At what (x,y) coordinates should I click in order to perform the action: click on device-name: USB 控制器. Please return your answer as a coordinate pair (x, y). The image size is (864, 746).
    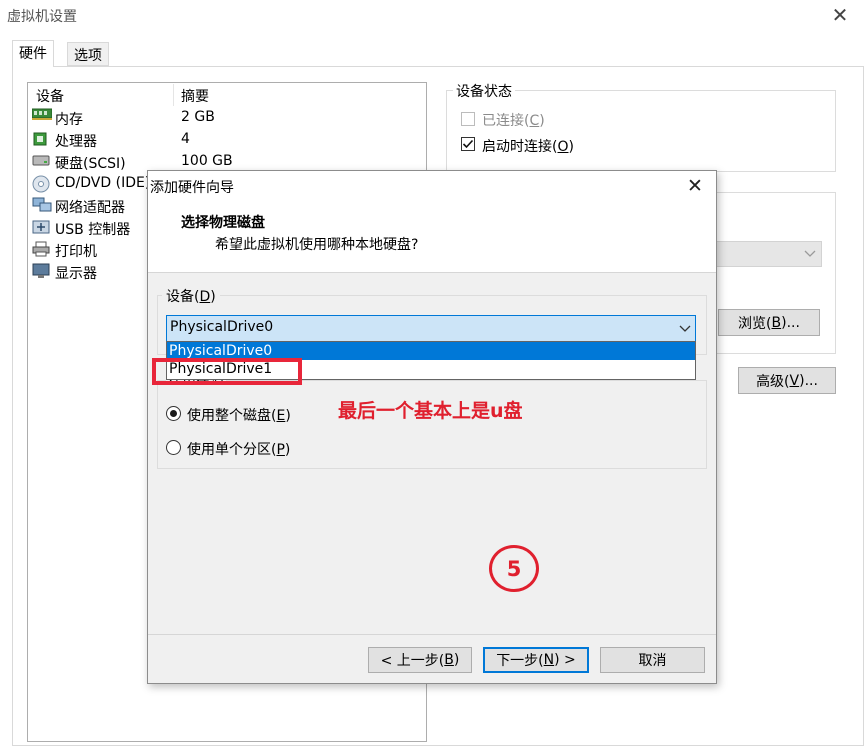
    Looking at the image, I should click on (93, 230).